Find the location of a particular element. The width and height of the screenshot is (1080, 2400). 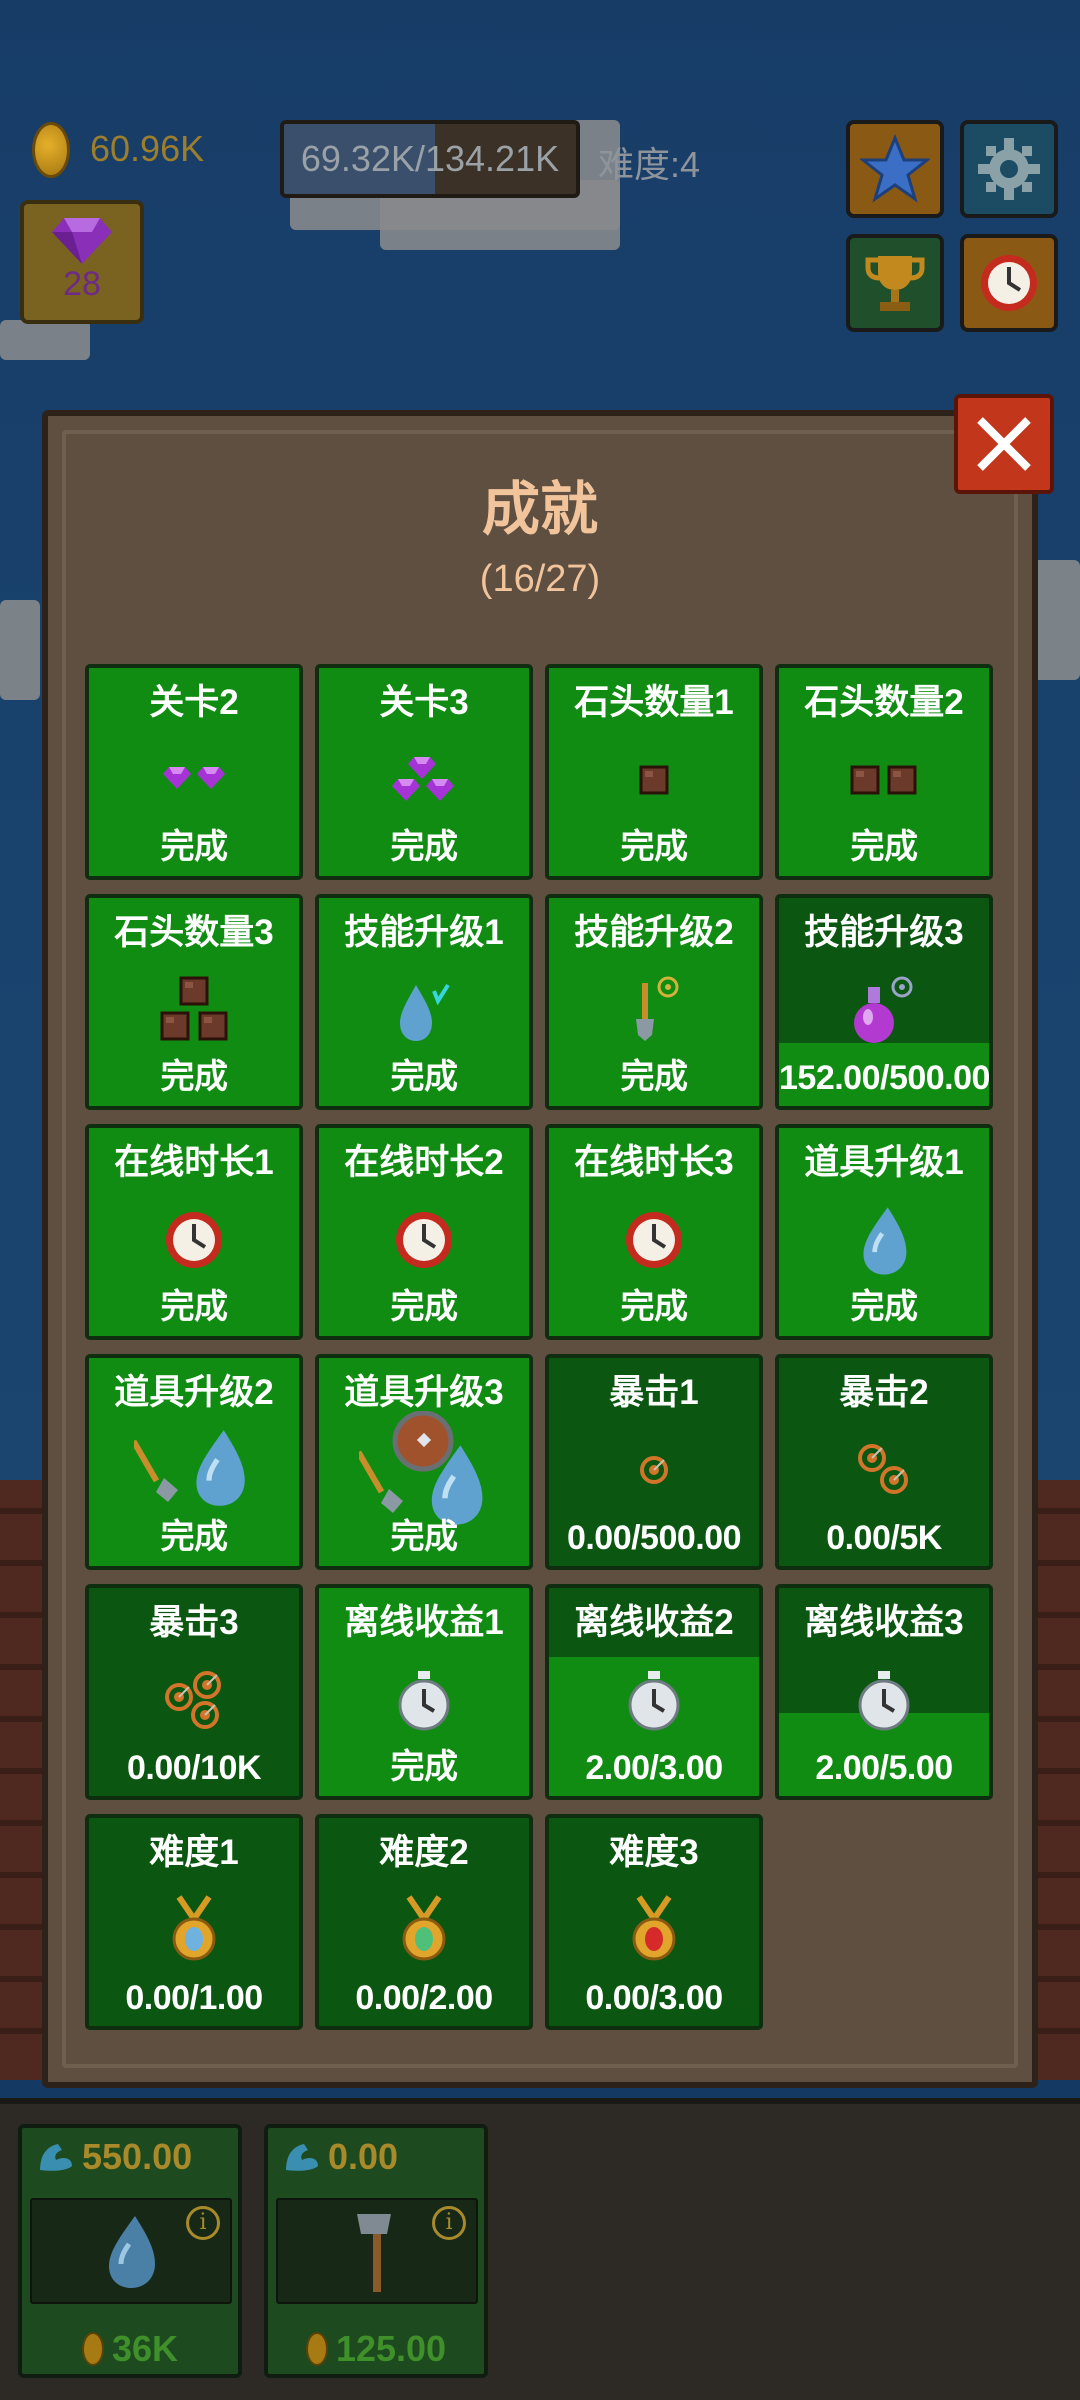

axe-icon is located at coordinates (374, 2253).